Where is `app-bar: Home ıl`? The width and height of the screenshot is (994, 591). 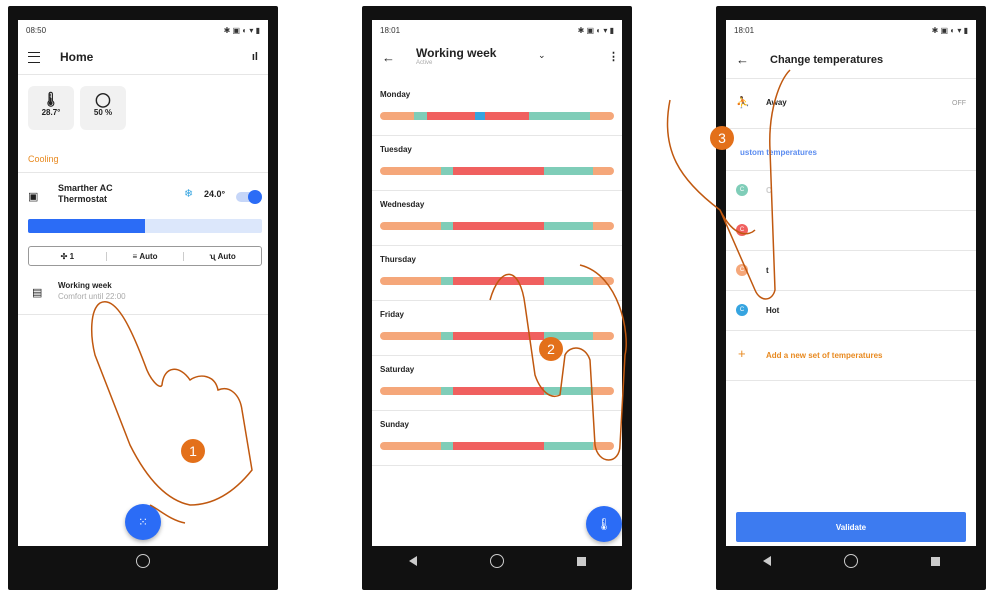 app-bar: Home ıl is located at coordinates (143, 57).